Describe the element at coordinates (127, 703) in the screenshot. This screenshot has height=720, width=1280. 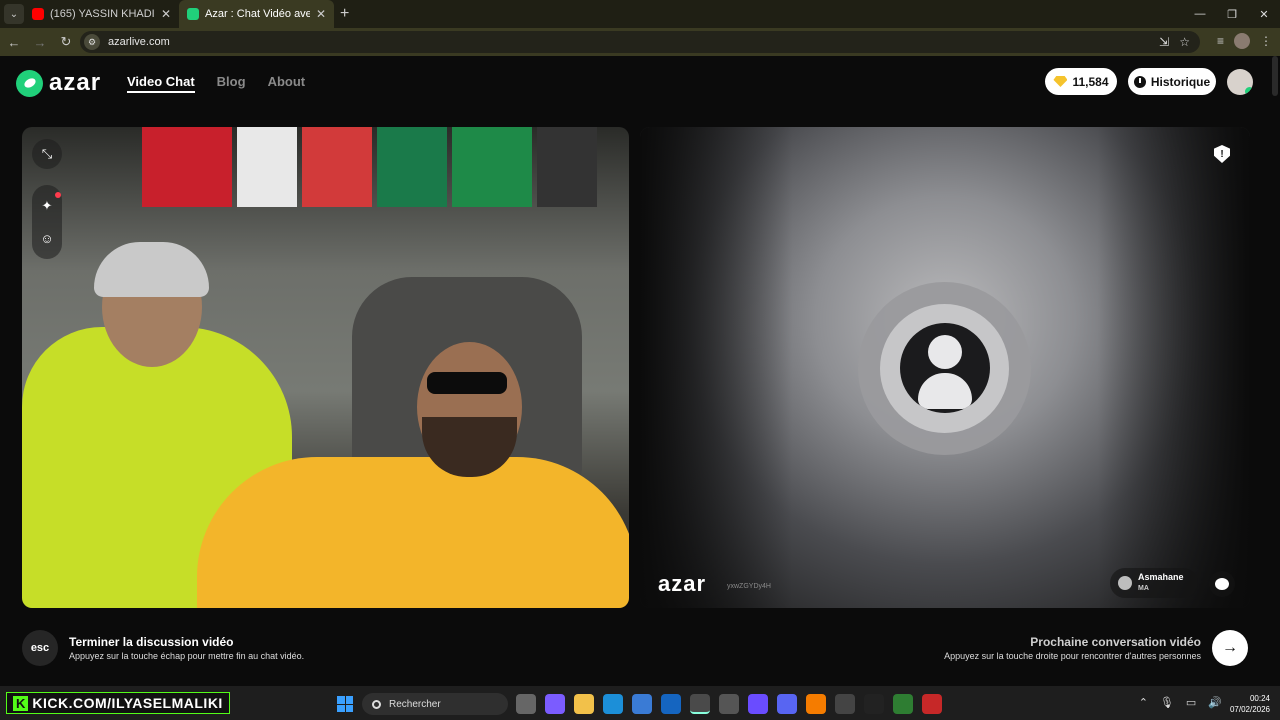
I see `overlay-text: KICK.COM/ILYASELMALIKI` at that location.